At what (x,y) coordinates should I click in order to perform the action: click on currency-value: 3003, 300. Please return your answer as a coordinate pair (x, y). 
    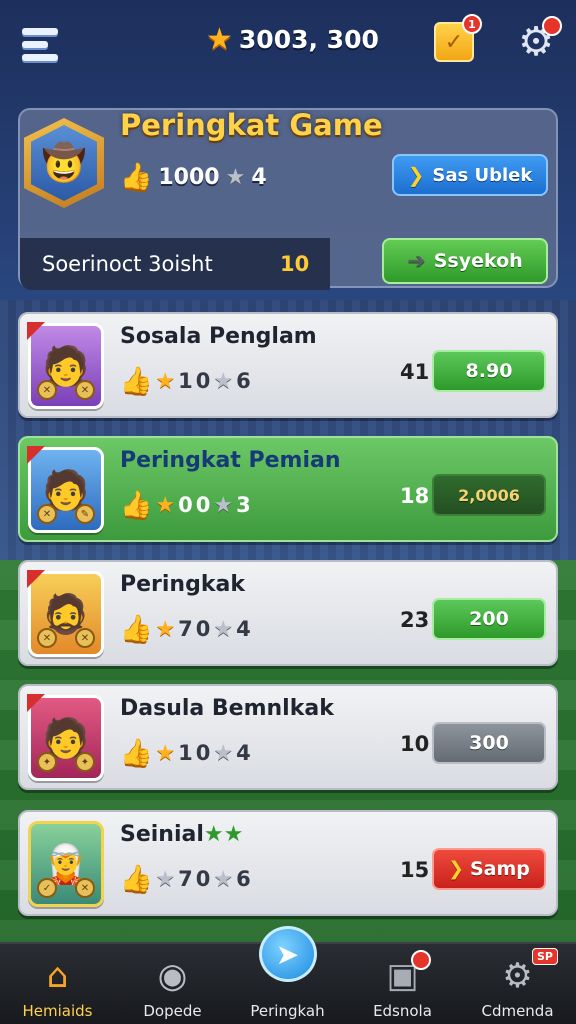
    Looking at the image, I should click on (308, 39).